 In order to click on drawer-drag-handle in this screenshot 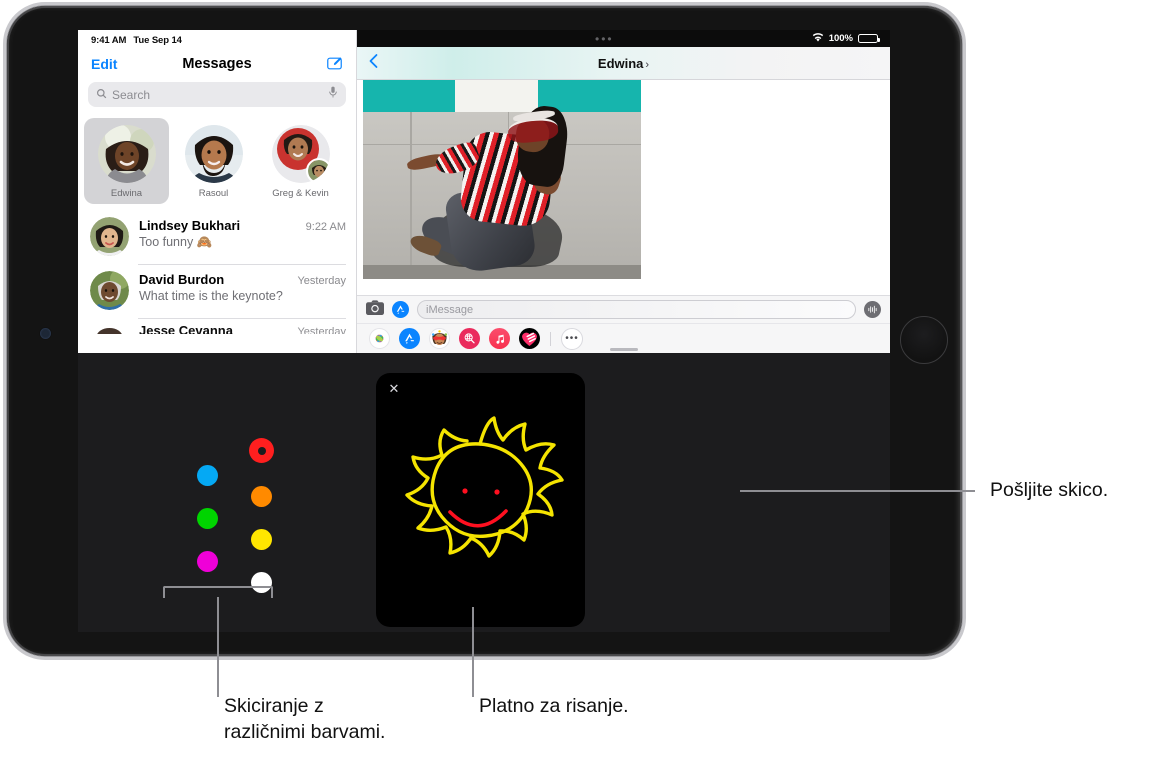, I will do `click(623, 349)`.